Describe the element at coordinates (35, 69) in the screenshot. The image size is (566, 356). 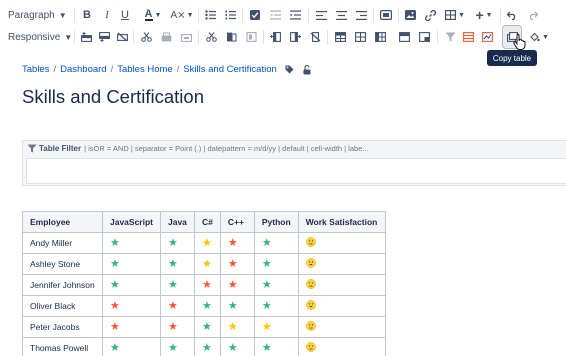
I see `breadcrumb-link-tables: Tables` at that location.